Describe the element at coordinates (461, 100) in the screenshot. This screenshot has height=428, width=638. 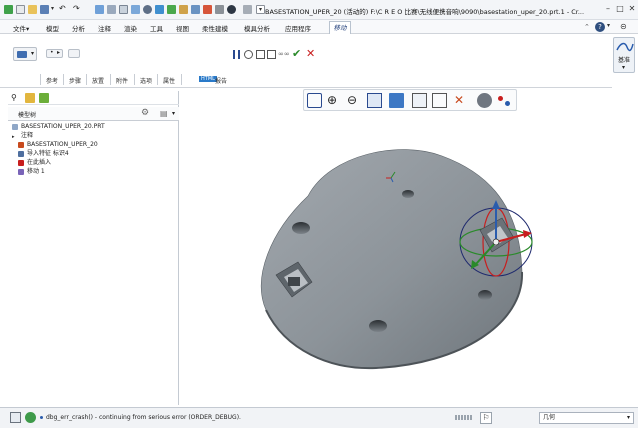
I see `datum-display-icon: ✕` at that location.